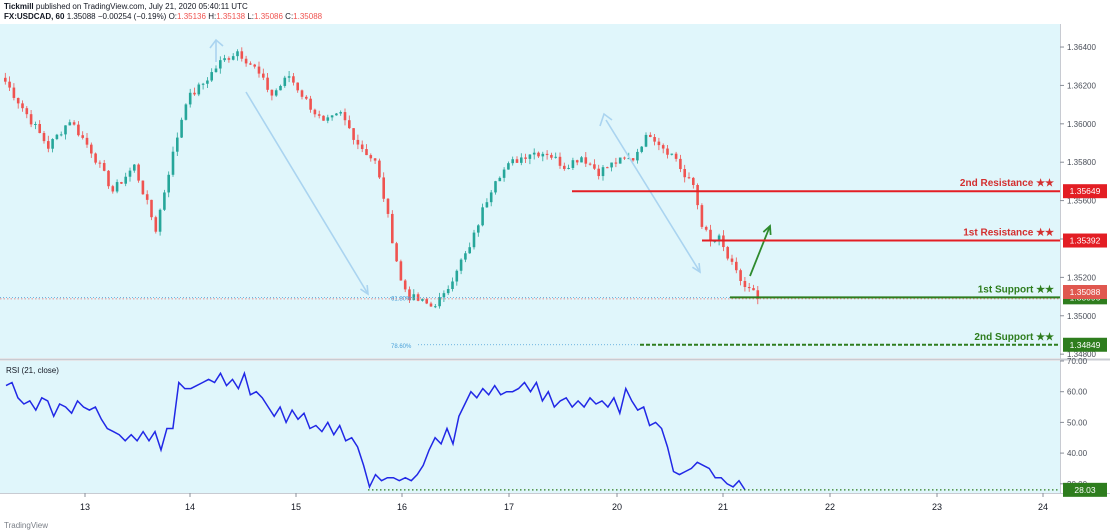  I want to click on time-tick-label: 13, so click(85, 507).